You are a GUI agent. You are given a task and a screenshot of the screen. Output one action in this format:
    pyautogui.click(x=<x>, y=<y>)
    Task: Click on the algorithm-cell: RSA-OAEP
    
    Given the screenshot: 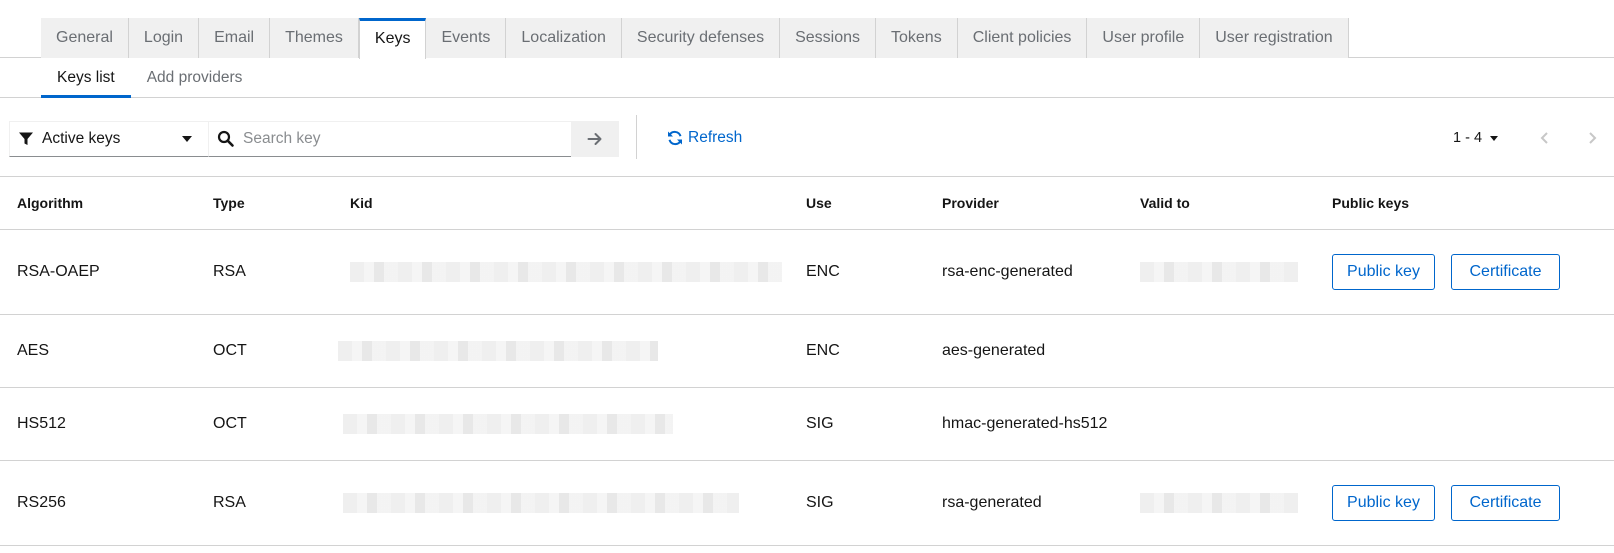 What is the action you would take?
    pyautogui.click(x=58, y=271)
    